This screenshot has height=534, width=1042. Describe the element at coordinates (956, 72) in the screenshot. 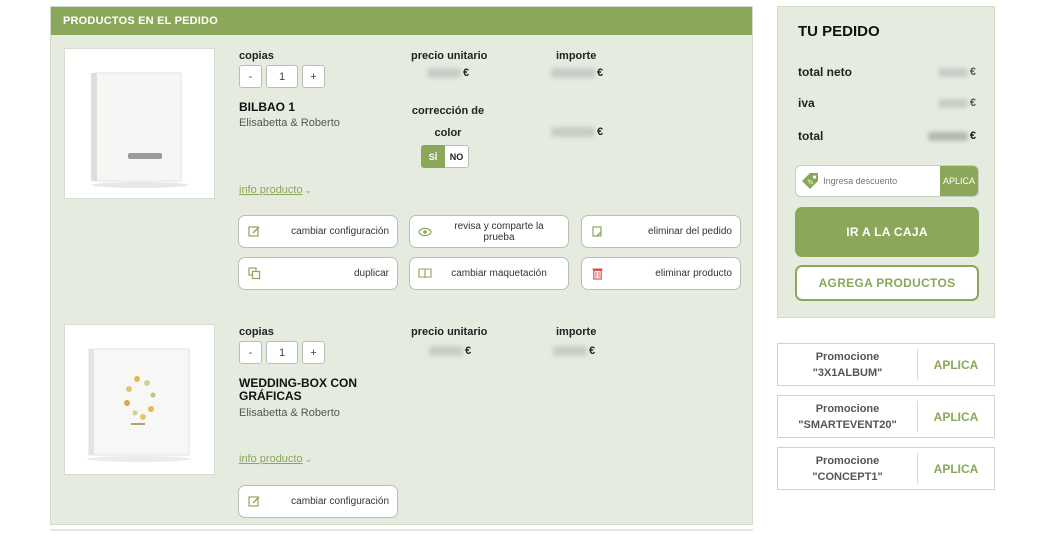

I see `net-total-value: €` at that location.